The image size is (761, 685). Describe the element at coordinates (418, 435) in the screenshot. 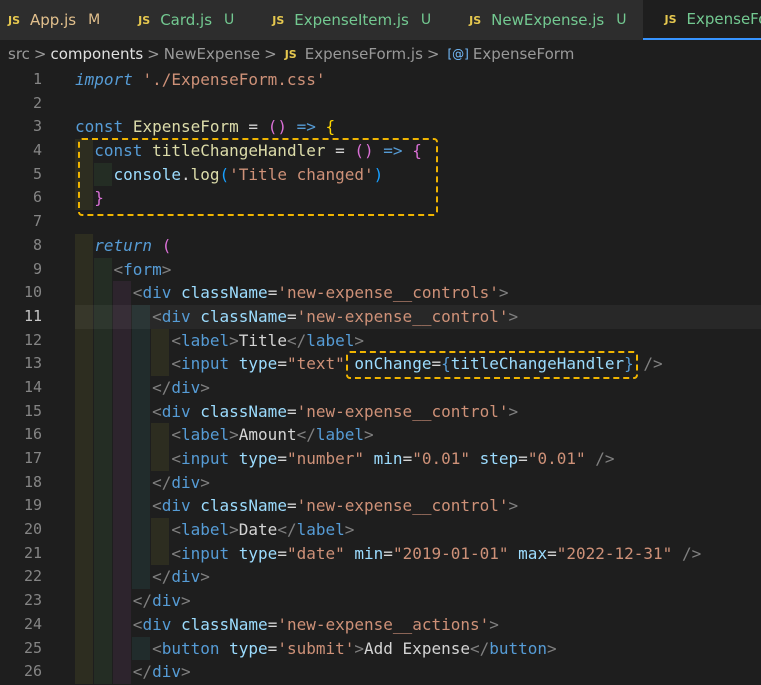

I see `code-line: <label>Amount</label>` at that location.